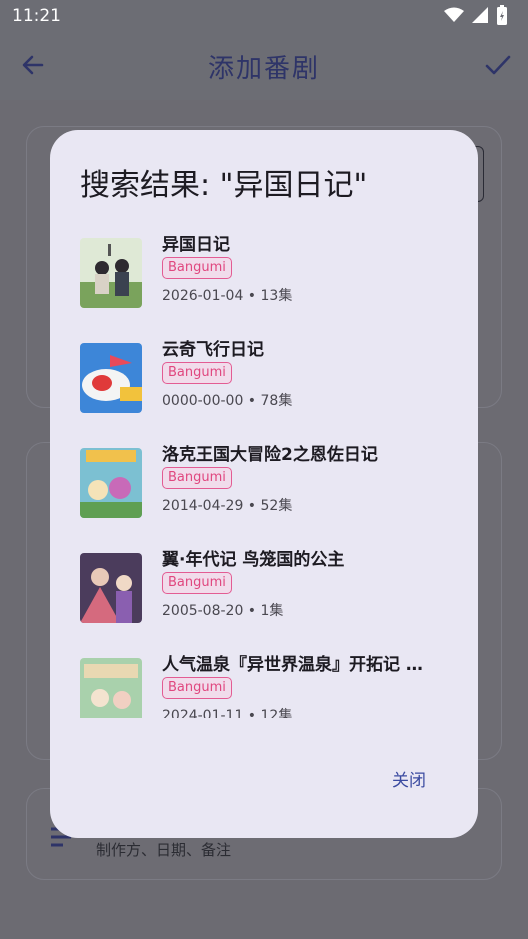 The height and width of the screenshot is (939, 528). What do you see at coordinates (270, 485) in the screenshot?
I see `result-item: 洛克王国大冒险2之恩佐日记 Bangumi 2014-04-29 • 52集` at bounding box center [270, 485].